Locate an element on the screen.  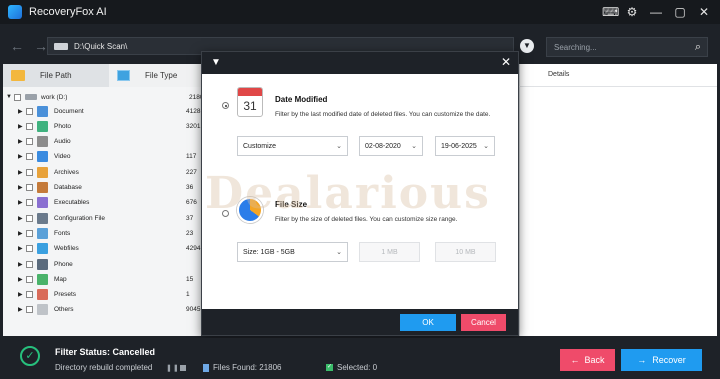
back-arrow-icon: ← is located at coordinates (17, 46).